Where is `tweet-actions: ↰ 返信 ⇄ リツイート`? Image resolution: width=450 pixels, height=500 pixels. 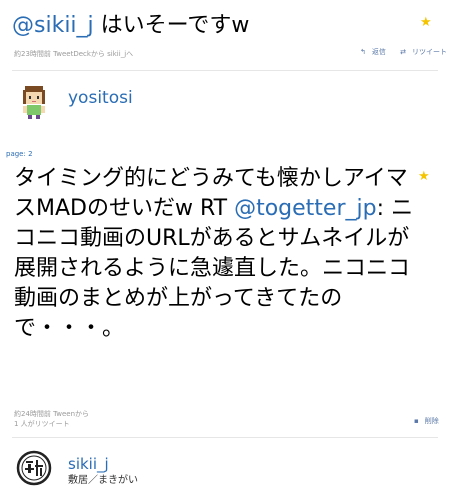
tweet-actions: ↰ 返信 ⇄ リツイート is located at coordinates (397, 52).